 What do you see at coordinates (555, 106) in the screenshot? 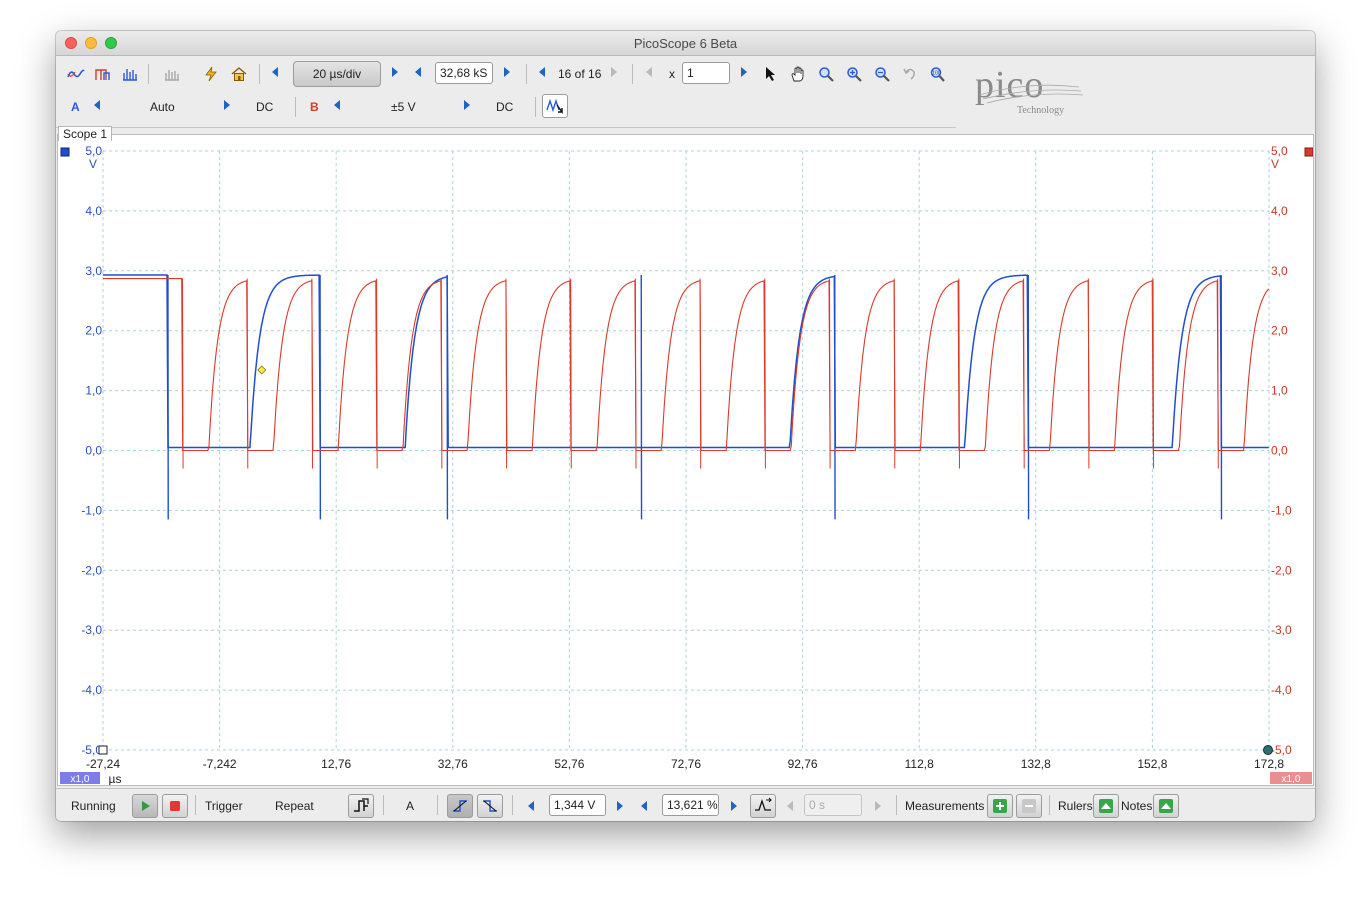
I see `channel-options-button` at bounding box center [555, 106].